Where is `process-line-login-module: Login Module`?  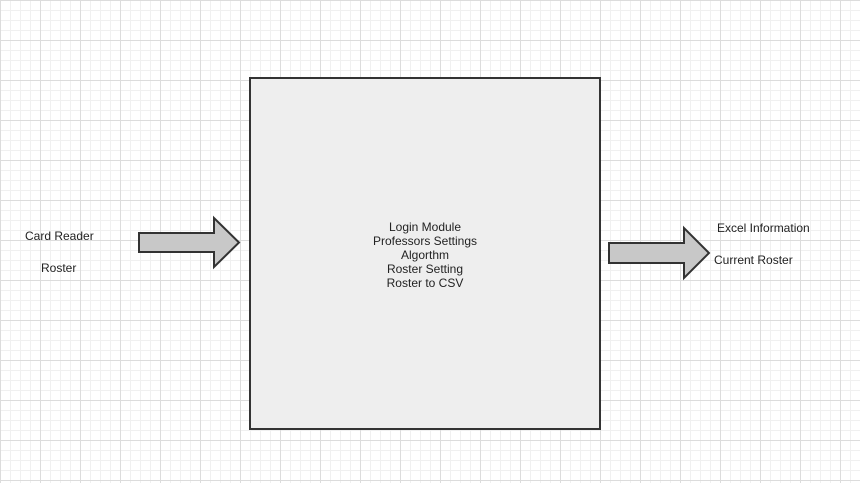 process-line-login-module: Login Module is located at coordinates (425, 227).